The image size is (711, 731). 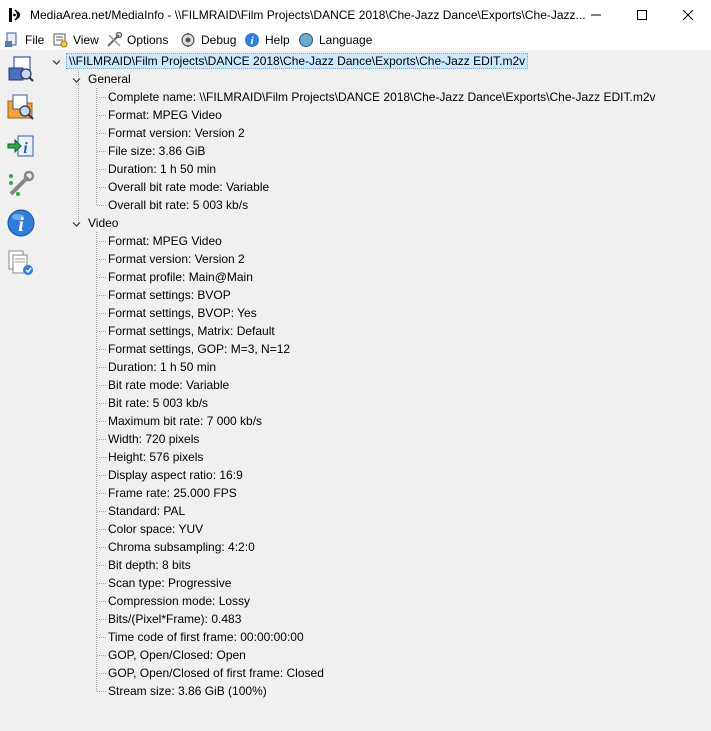 I want to click on tree-node-video: Video, so click(x=103, y=223).